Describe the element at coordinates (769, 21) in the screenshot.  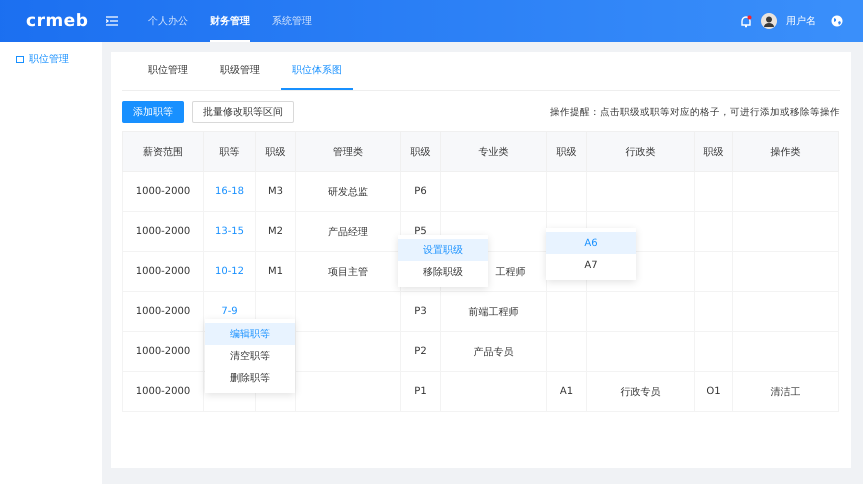
I see `avatar` at that location.